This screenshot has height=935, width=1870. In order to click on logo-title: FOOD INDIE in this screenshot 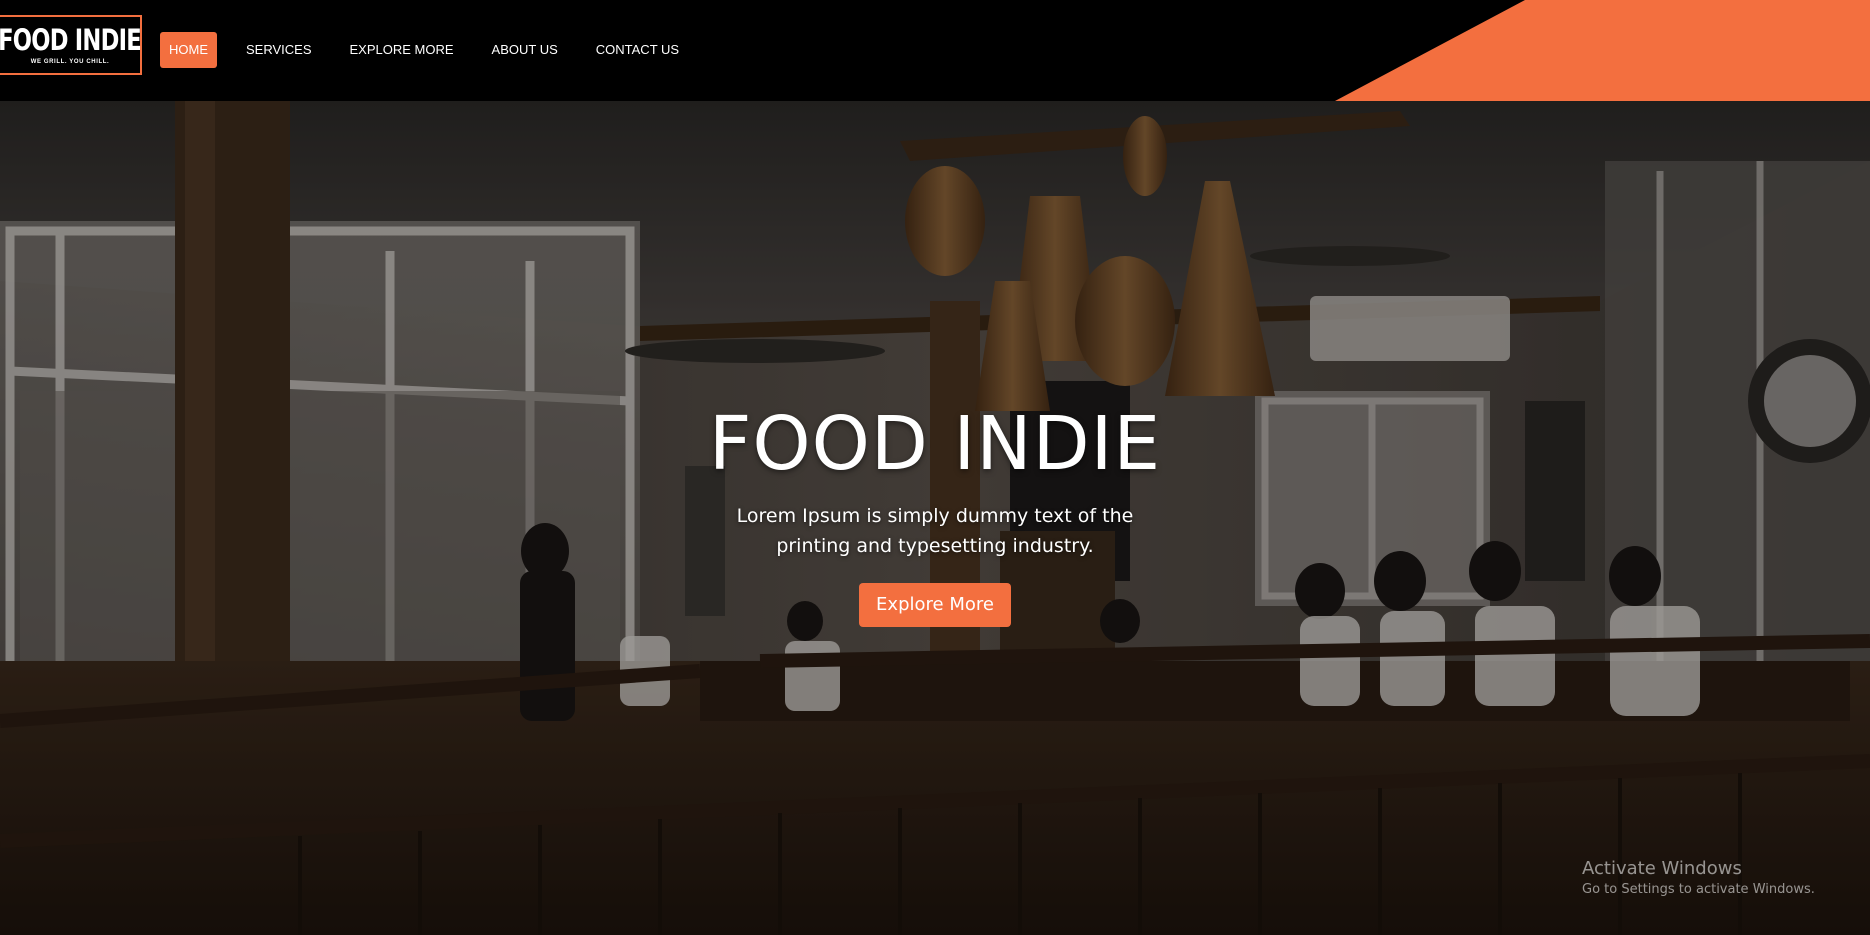, I will do `click(71, 40)`.